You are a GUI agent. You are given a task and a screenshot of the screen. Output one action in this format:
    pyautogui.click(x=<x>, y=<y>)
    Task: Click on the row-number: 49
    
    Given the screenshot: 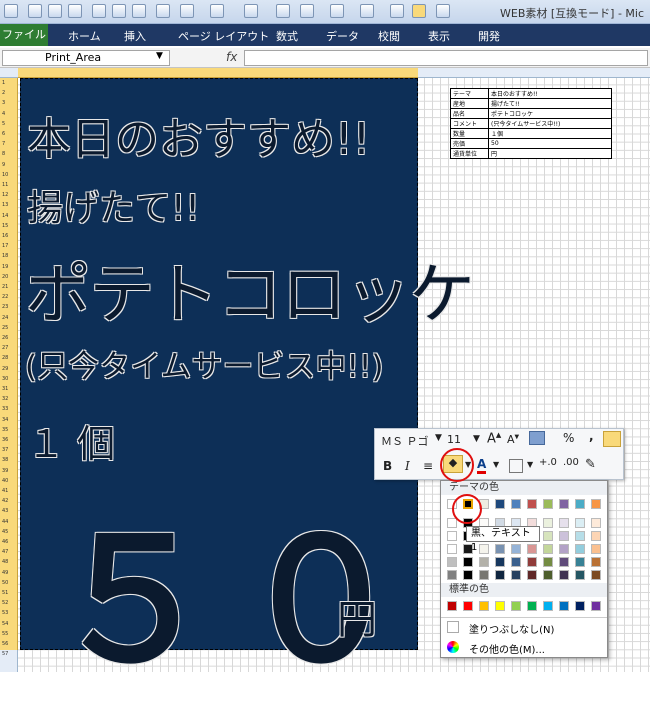 What is the action you would take?
    pyautogui.click(x=5, y=573)
    